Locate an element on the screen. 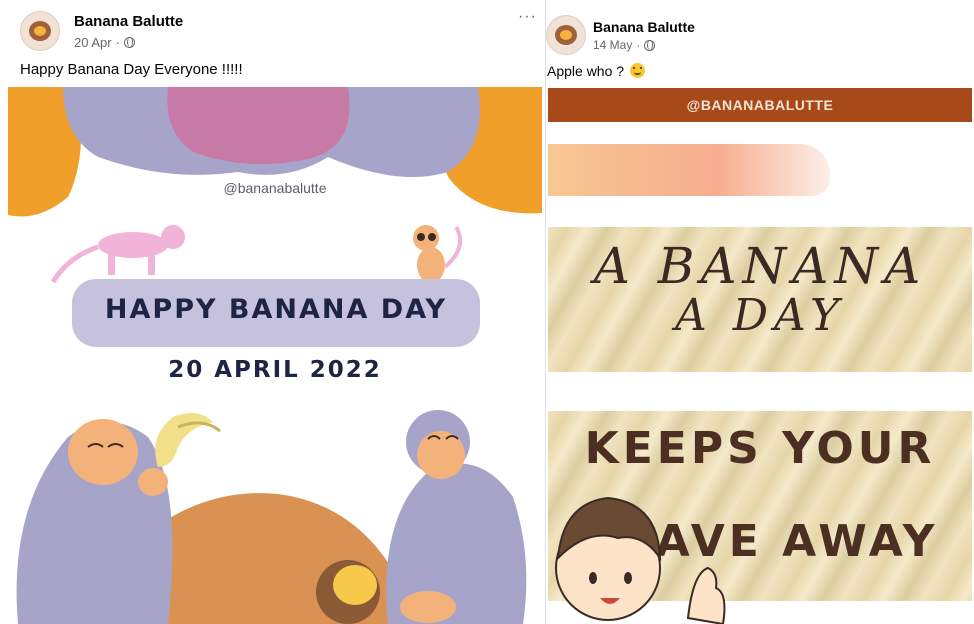 This screenshot has height=624, width=974. post-meta: 20 Apr · is located at coordinates (104, 42).